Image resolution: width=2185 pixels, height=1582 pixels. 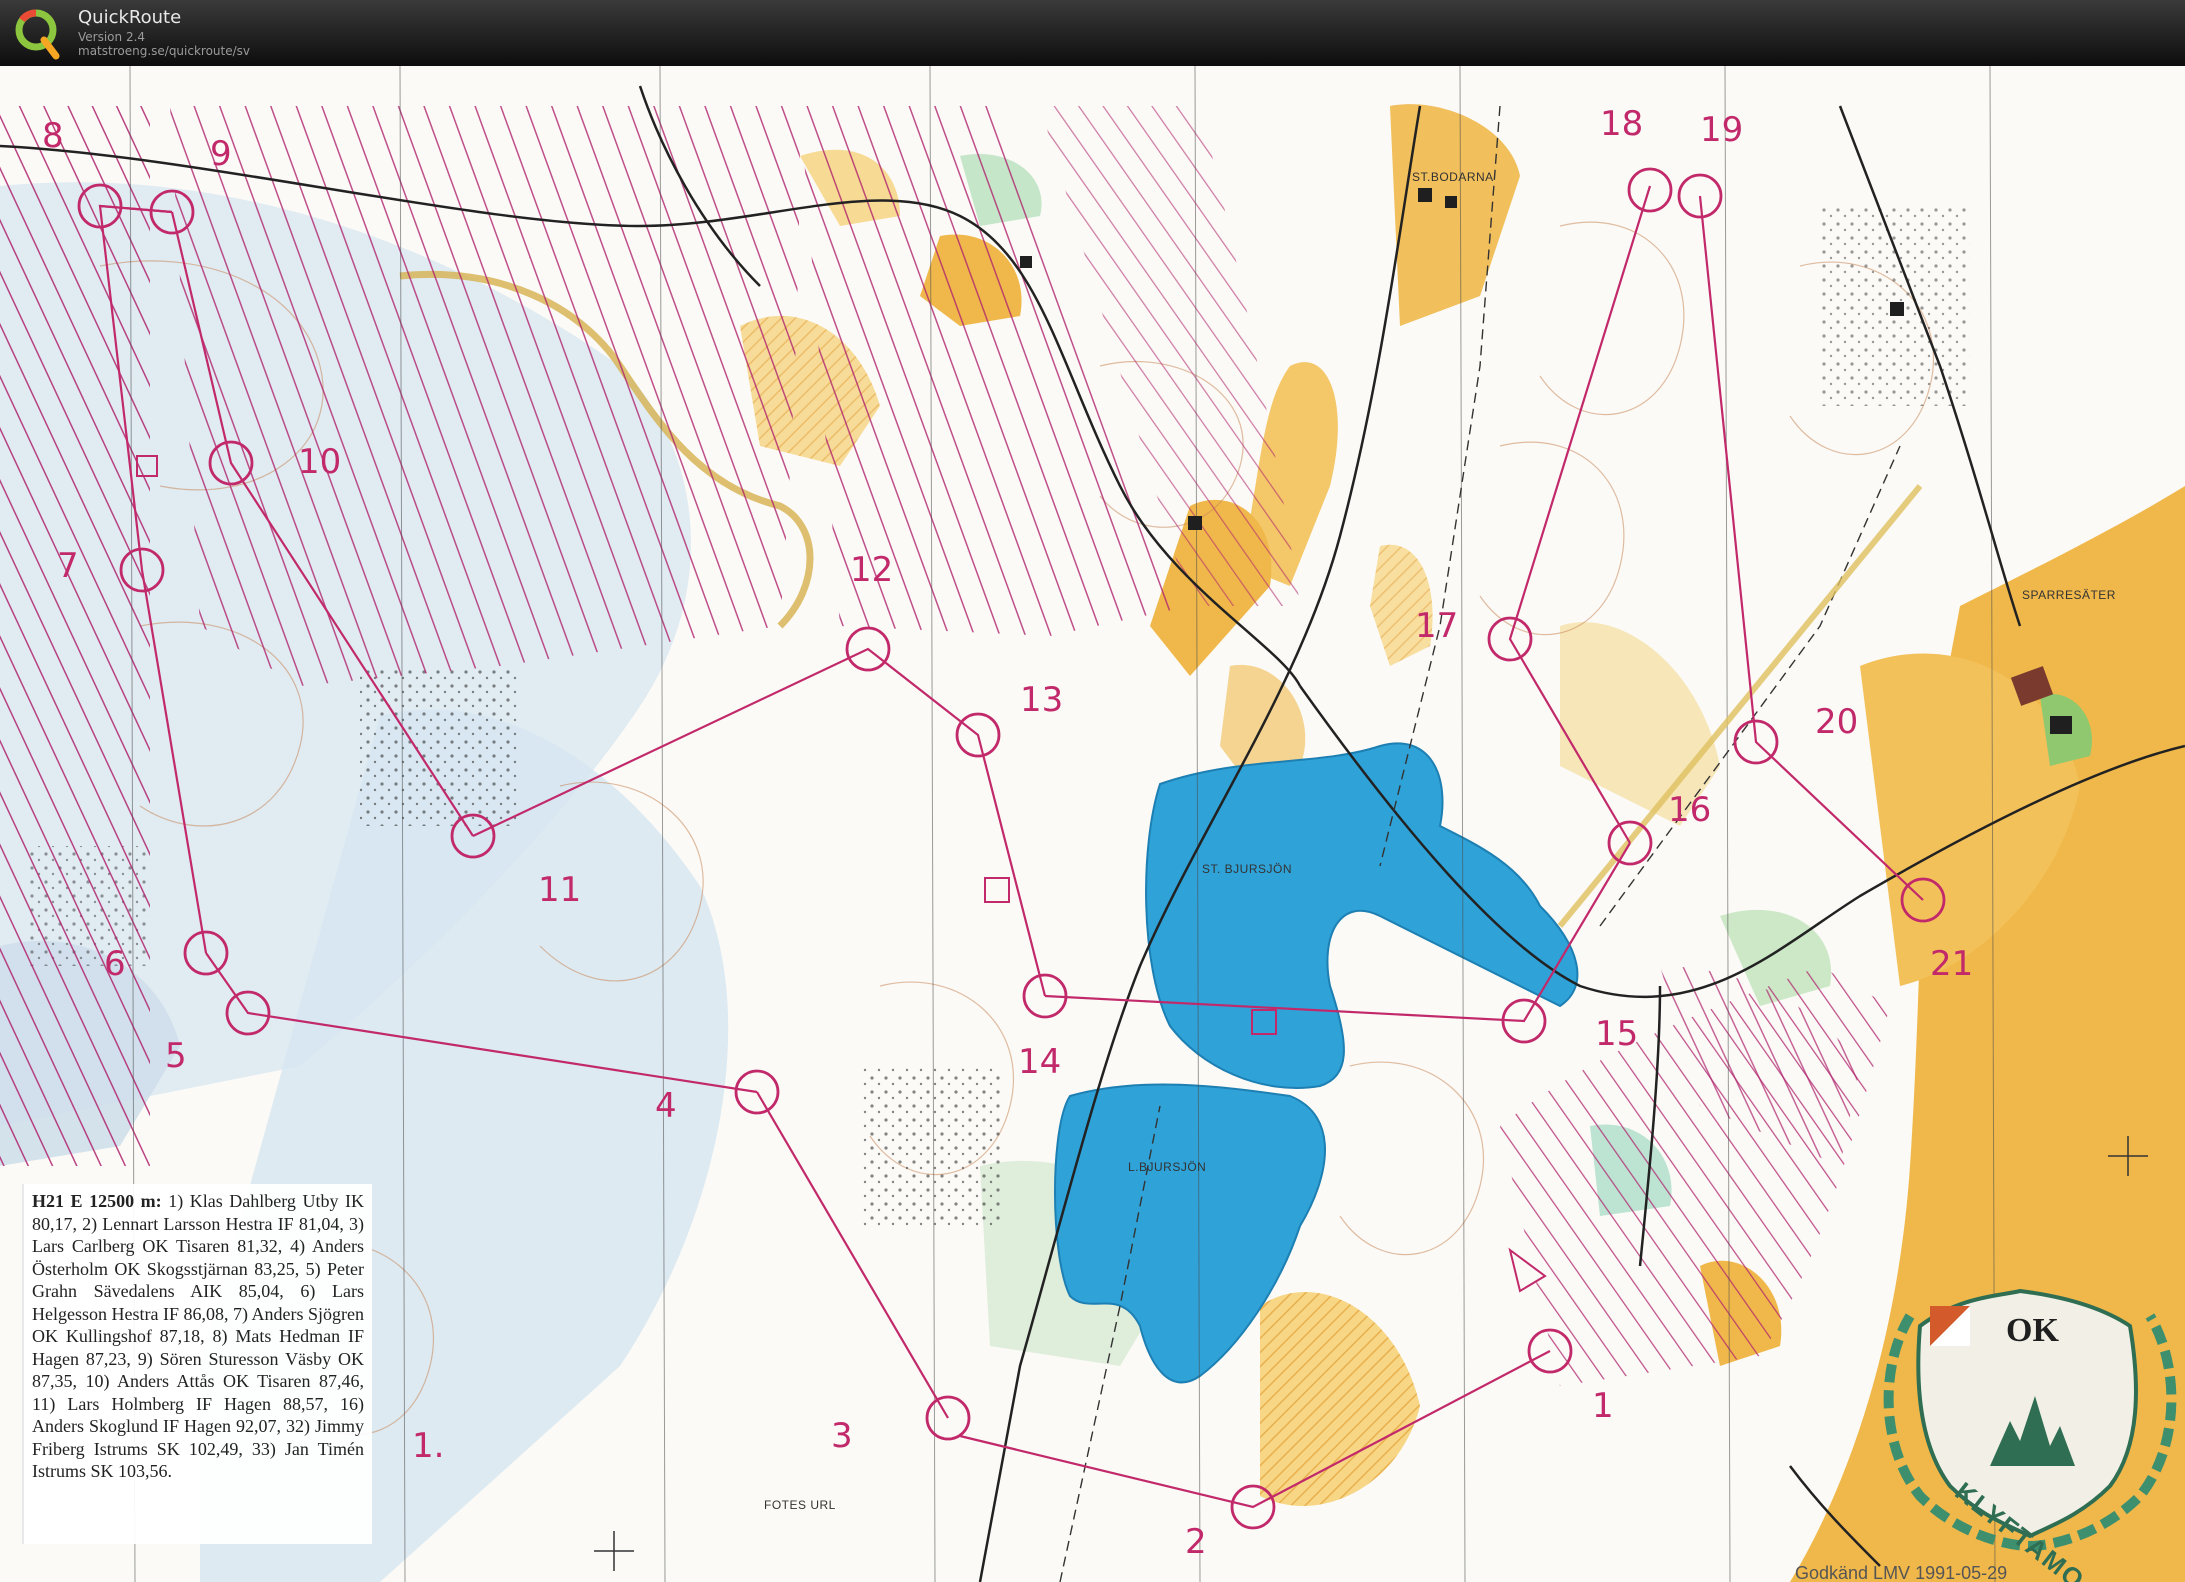 What do you see at coordinates (37, 34) in the screenshot?
I see `quickroute-logo-icon` at bounding box center [37, 34].